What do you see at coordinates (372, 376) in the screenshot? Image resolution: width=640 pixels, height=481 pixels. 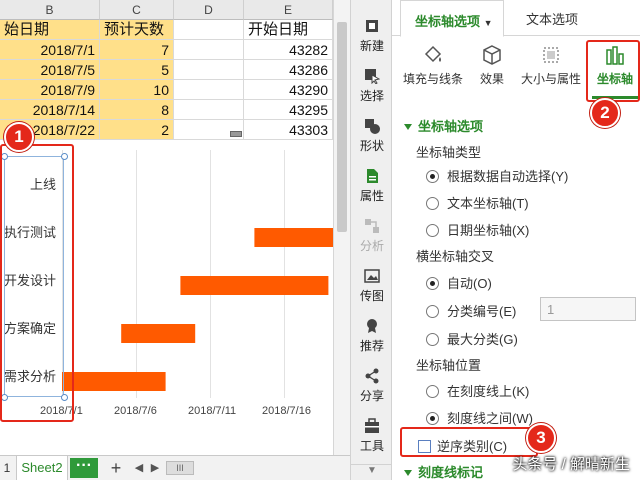 I see `share-icon` at bounding box center [372, 376].